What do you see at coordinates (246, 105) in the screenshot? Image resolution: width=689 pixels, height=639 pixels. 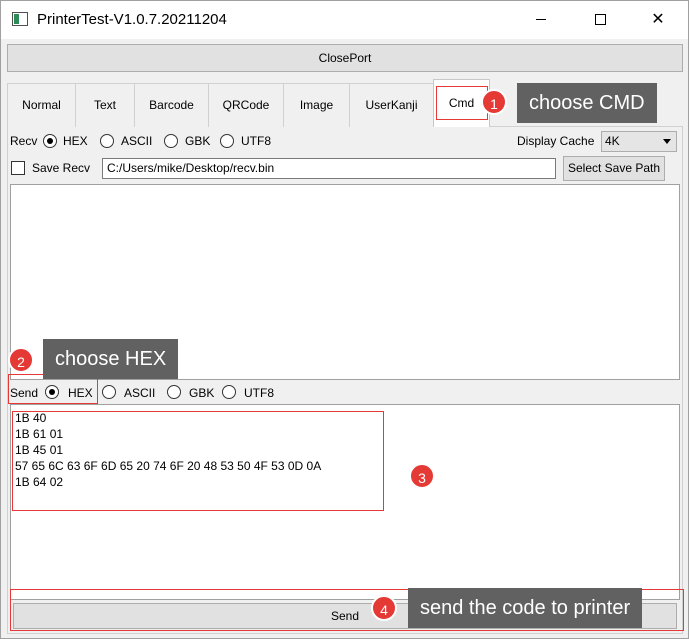 I see `tab-qrcode: QRCode` at bounding box center [246, 105].